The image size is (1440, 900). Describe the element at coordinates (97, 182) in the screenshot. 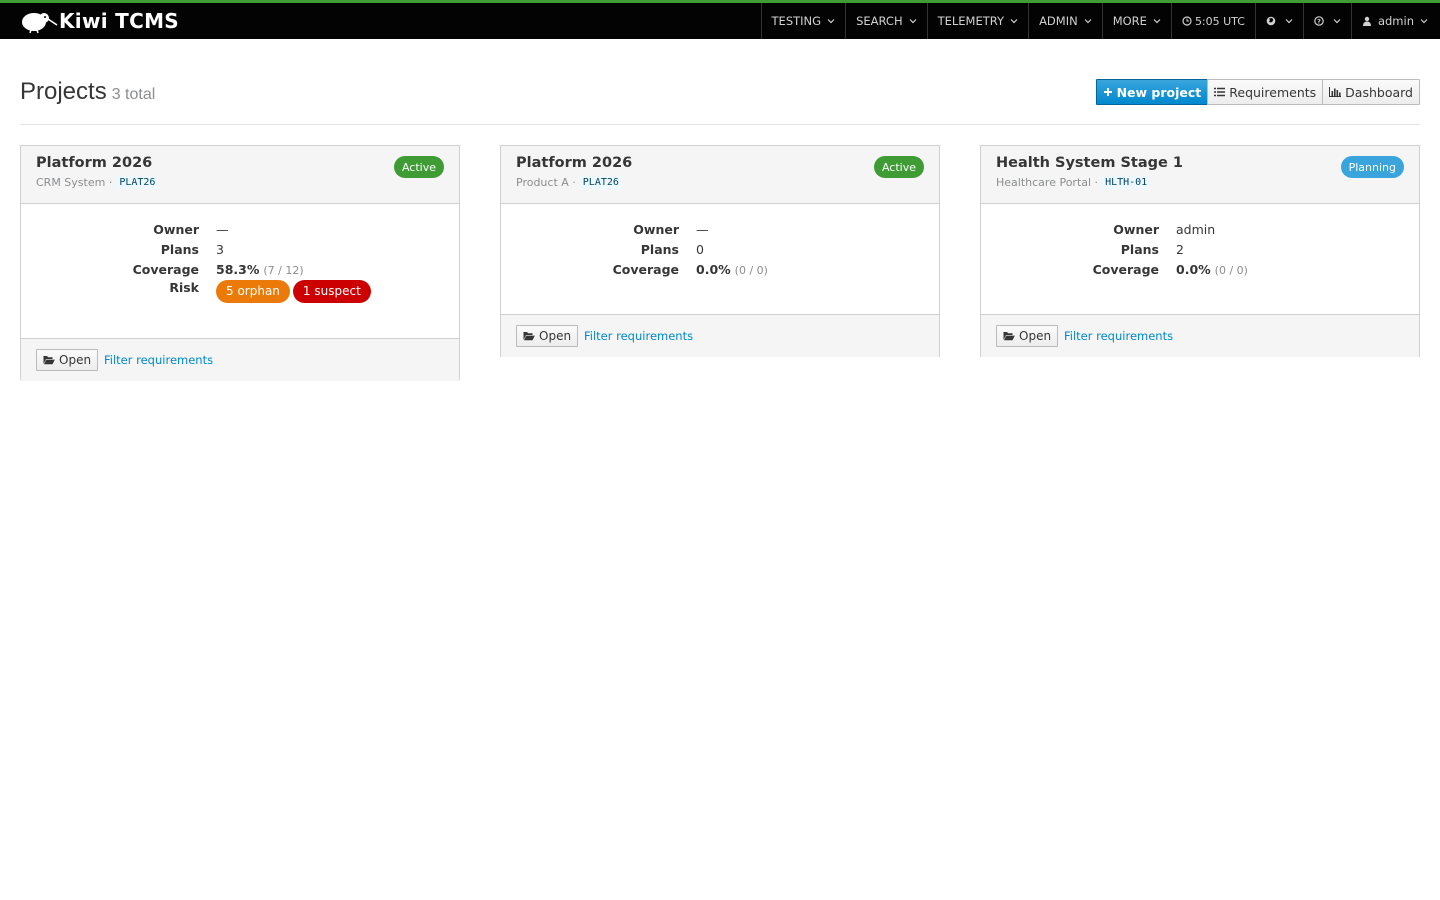

I see `project-meta: CRM System · PLAT26` at that location.